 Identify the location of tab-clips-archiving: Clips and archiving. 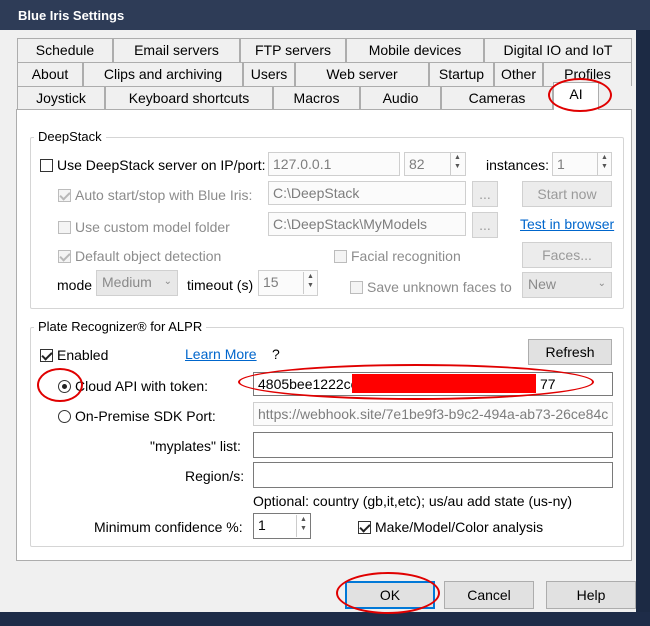
(163, 74).